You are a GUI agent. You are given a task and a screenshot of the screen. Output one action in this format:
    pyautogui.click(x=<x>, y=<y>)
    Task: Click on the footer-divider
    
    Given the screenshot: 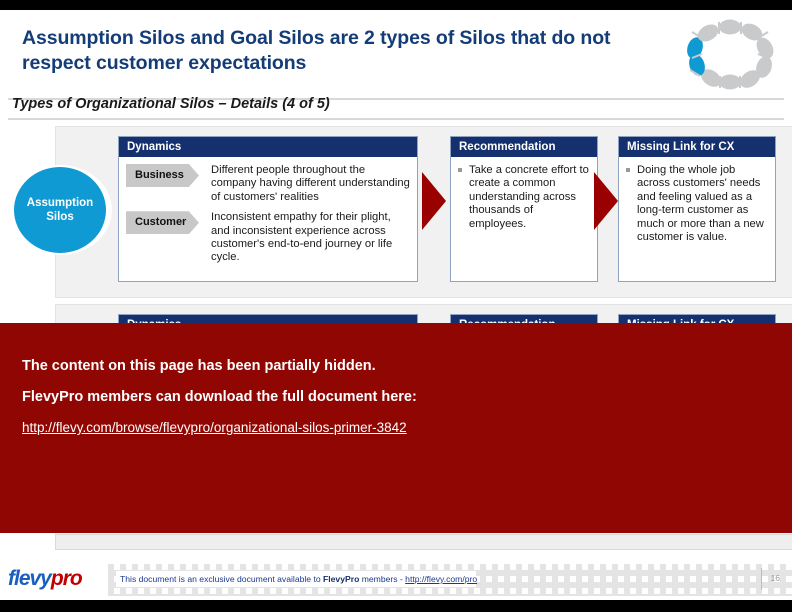 What is the action you would take?
    pyautogui.click(x=761, y=579)
    